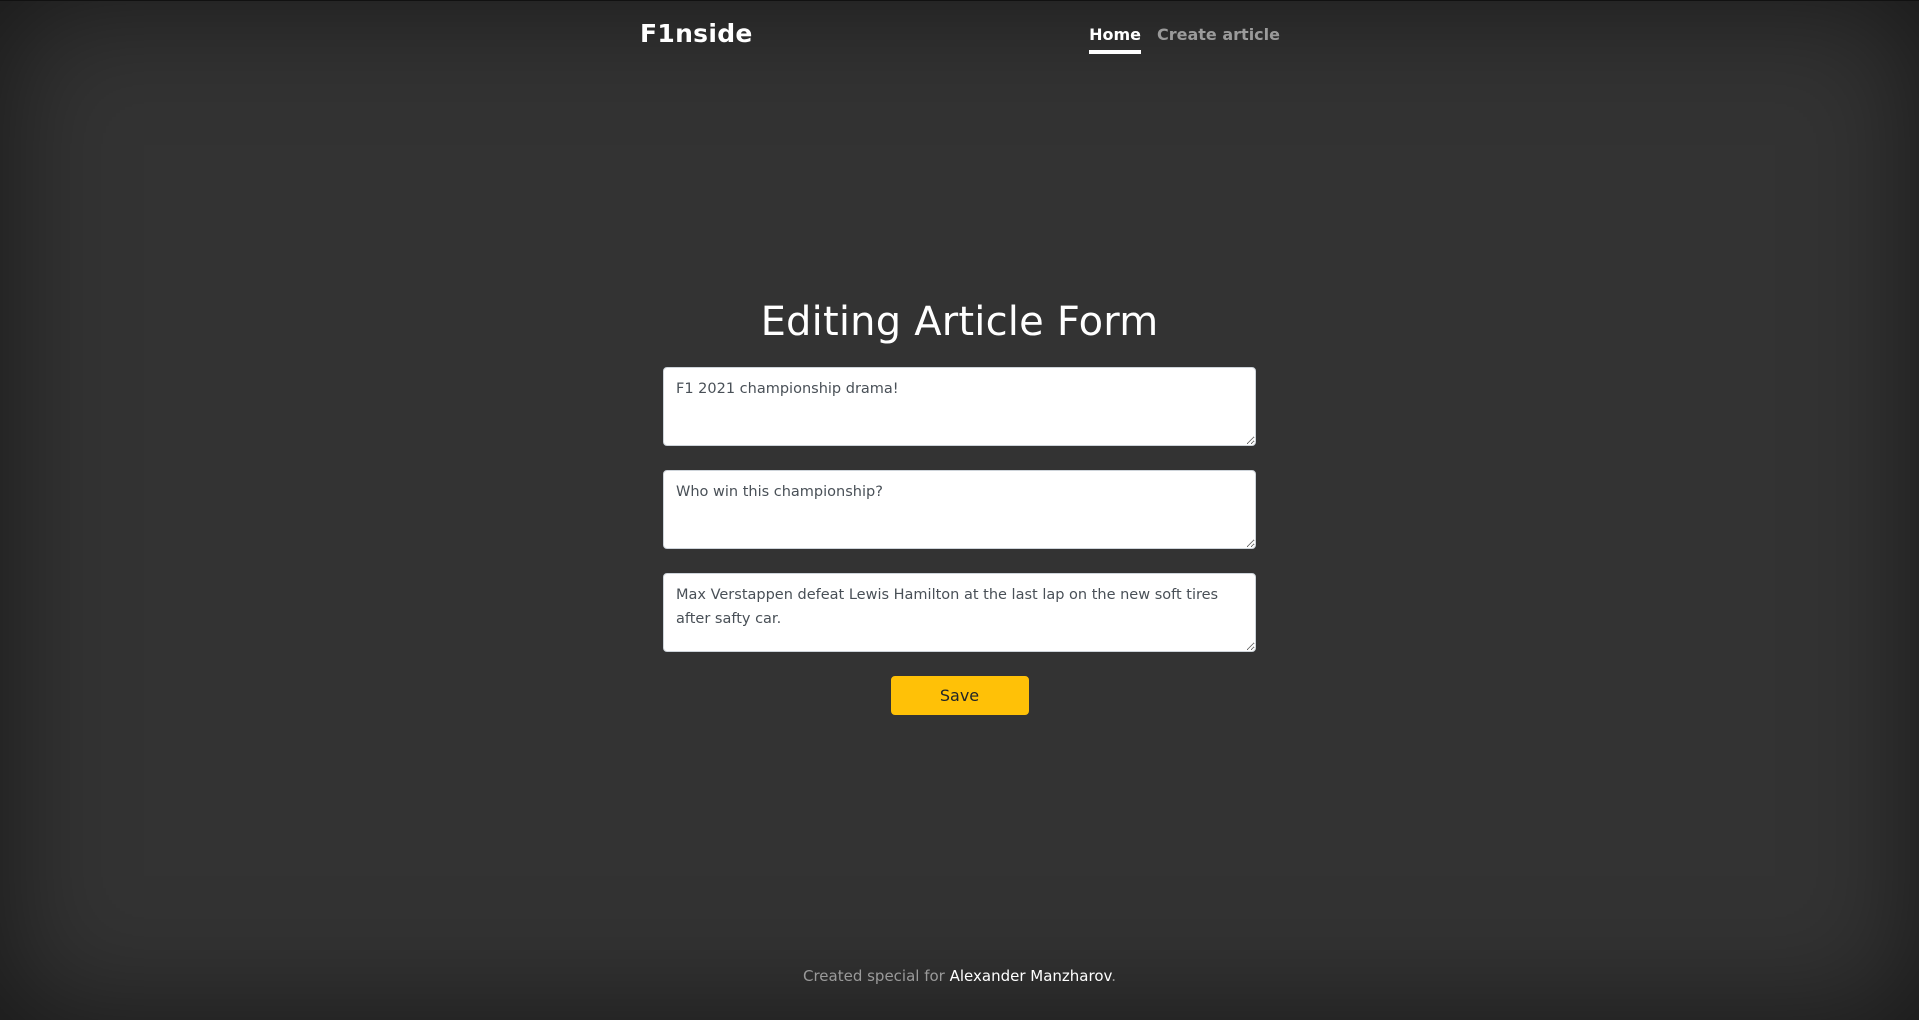 Image resolution: width=1919 pixels, height=1020 pixels. I want to click on site-header: F1nside Home Create article, so click(960, 36).